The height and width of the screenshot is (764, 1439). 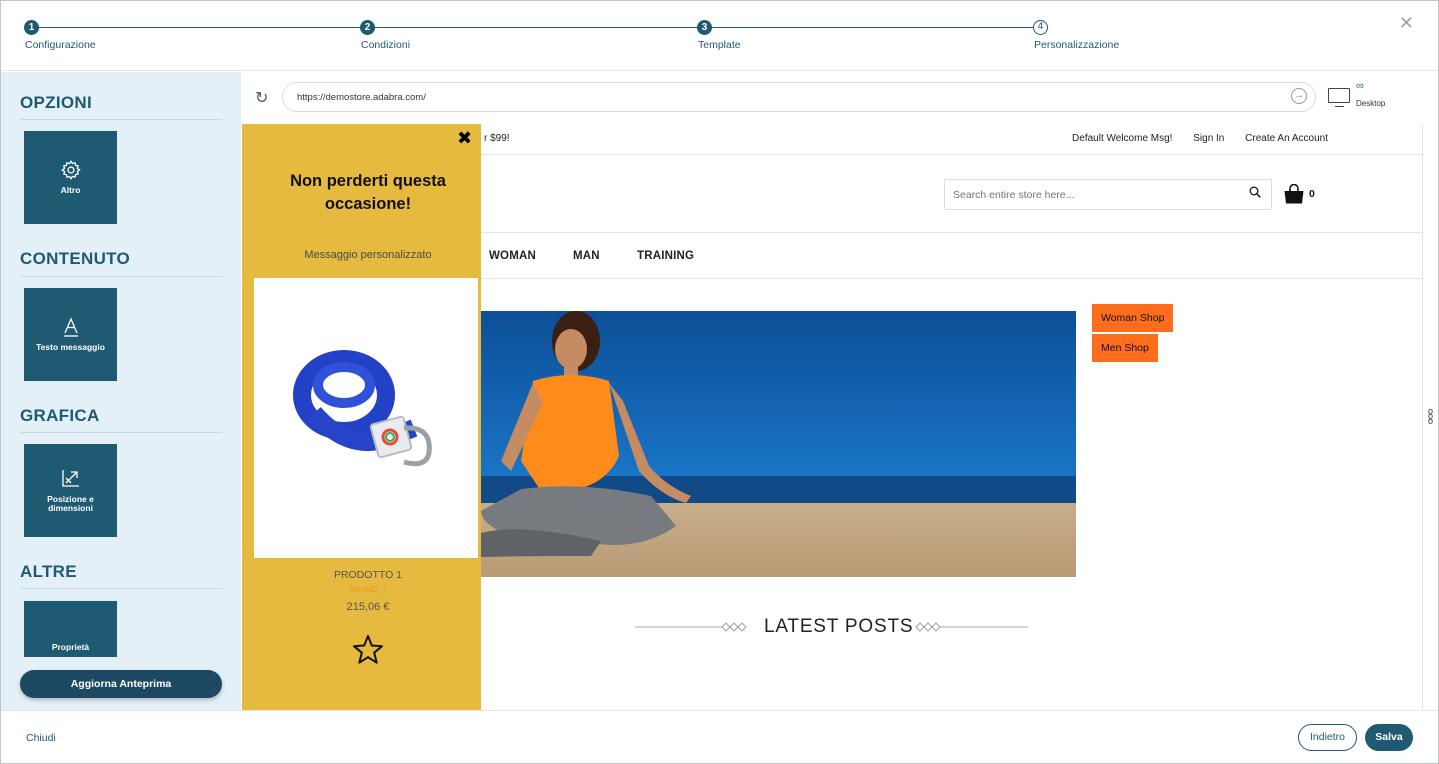 What do you see at coordinates (704, 27) in the screenshot?
I see `step-number: 3` at bounding box center [704, 27].